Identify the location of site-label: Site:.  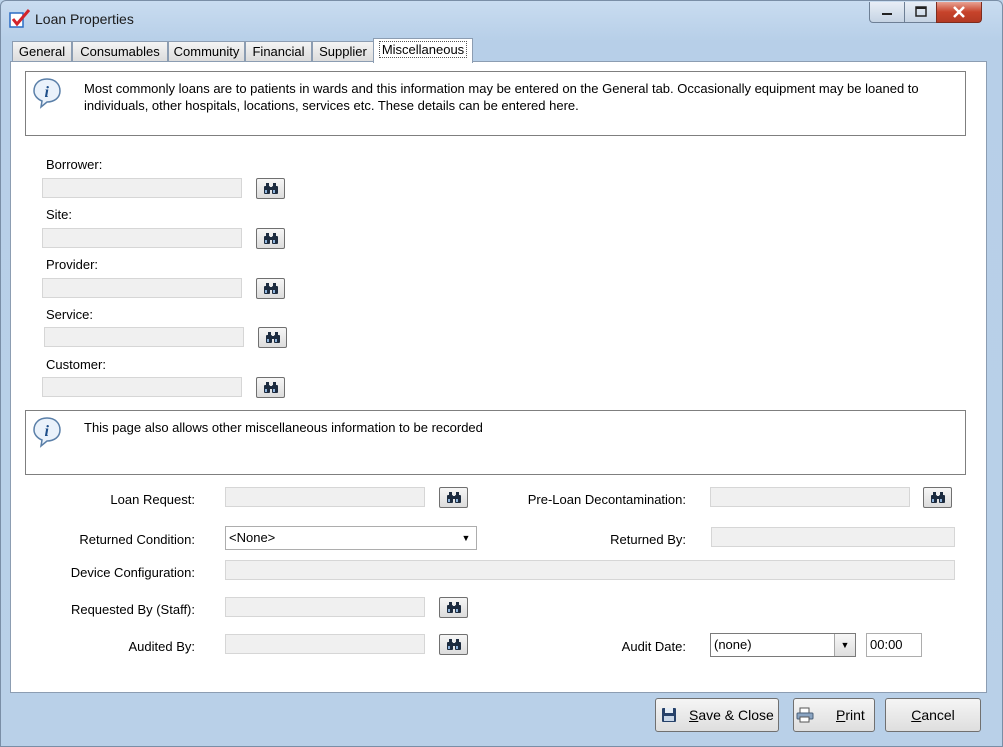
(59, 214).